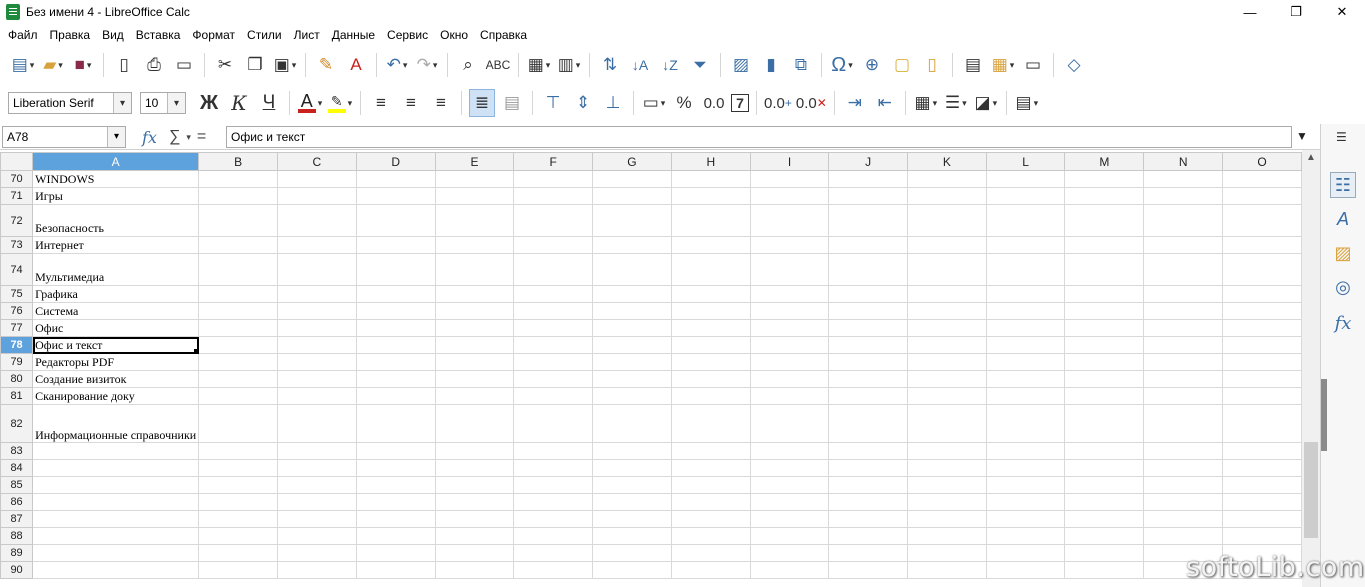 Image resolution: width=1365 pixels, height=587 pixels. What do you see at coordinates (116, 570) in the screenshot?
I see `cell-a90` at bounding box center [116, 570].